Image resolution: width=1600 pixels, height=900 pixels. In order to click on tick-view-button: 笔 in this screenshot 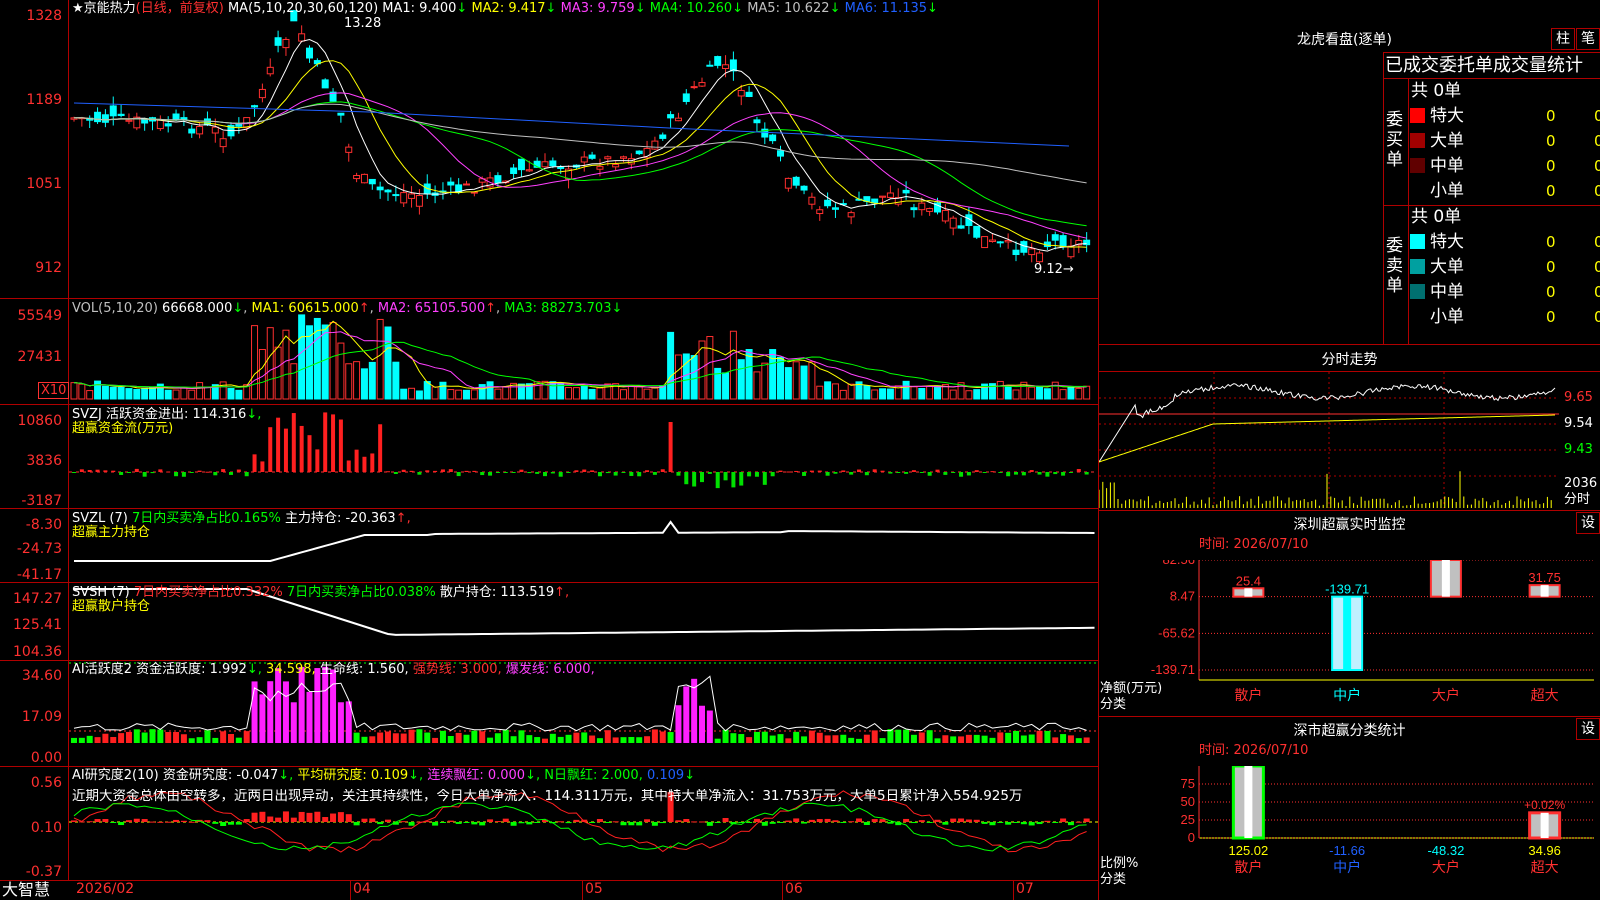, I will do `click(1588, 39)`.